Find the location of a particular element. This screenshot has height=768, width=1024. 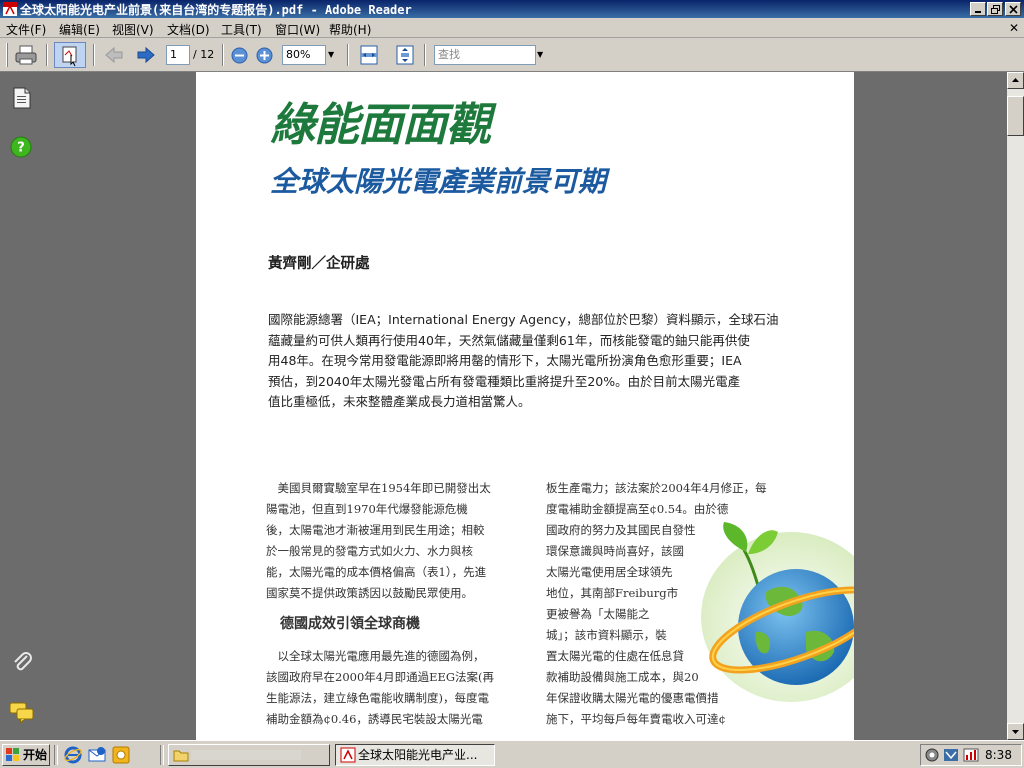

taskbar: 开始 全球太阳能光电产业... 8:38 is located at coordinates (512, 754).